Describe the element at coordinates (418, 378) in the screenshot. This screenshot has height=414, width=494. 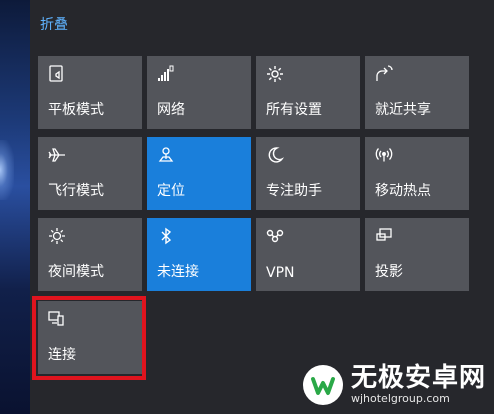
I see `watermark-title: 无极安卓网` at that location.